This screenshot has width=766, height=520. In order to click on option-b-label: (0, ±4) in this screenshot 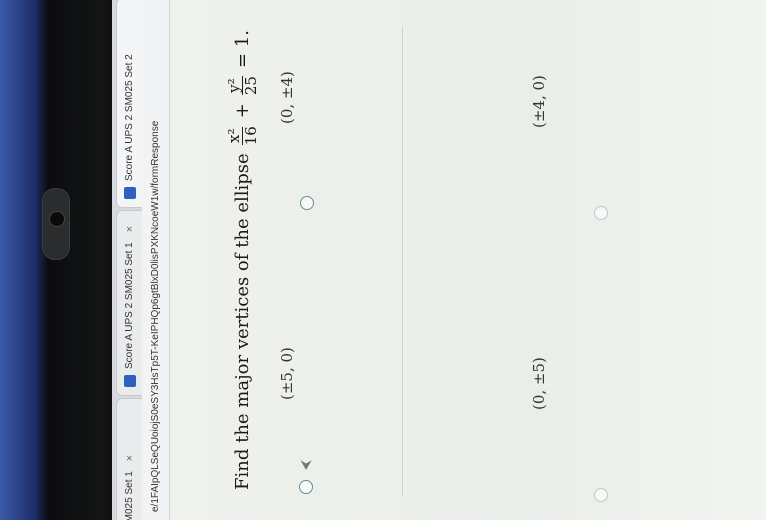, I will do `click(287, 97)`.